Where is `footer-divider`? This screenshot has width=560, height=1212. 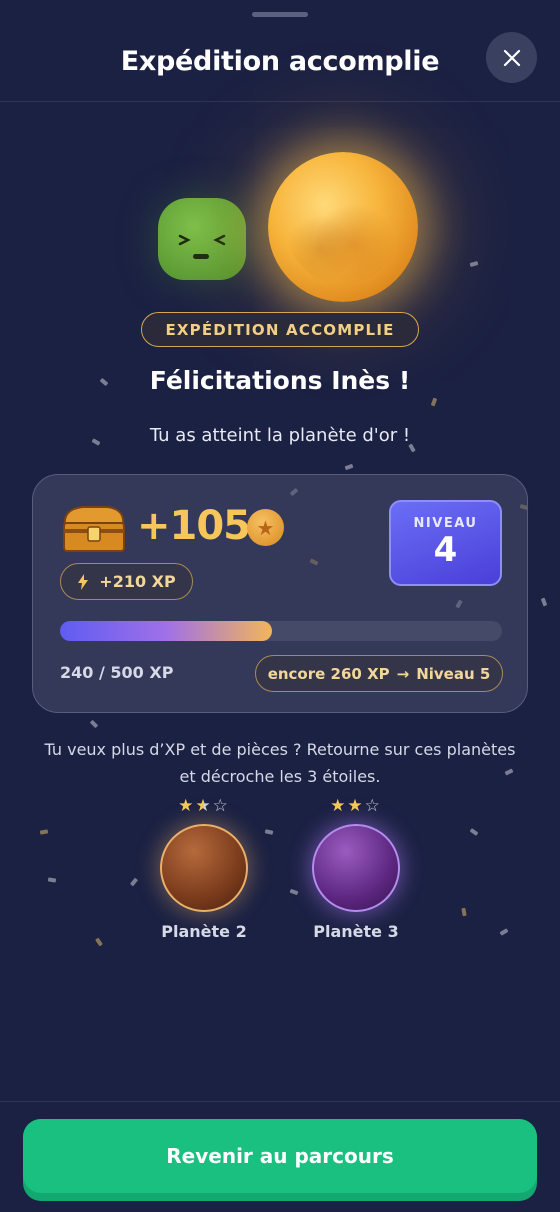
footer-divider is located at coordinates (280, 1101).